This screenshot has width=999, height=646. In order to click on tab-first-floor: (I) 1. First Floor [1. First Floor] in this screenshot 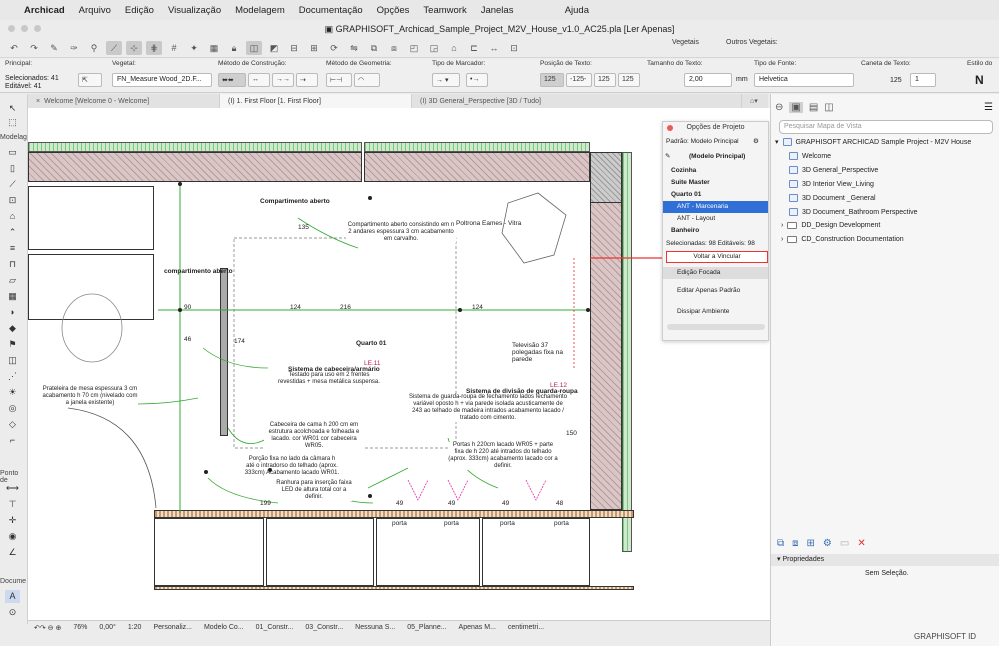, I will do `click(316, 101)`.